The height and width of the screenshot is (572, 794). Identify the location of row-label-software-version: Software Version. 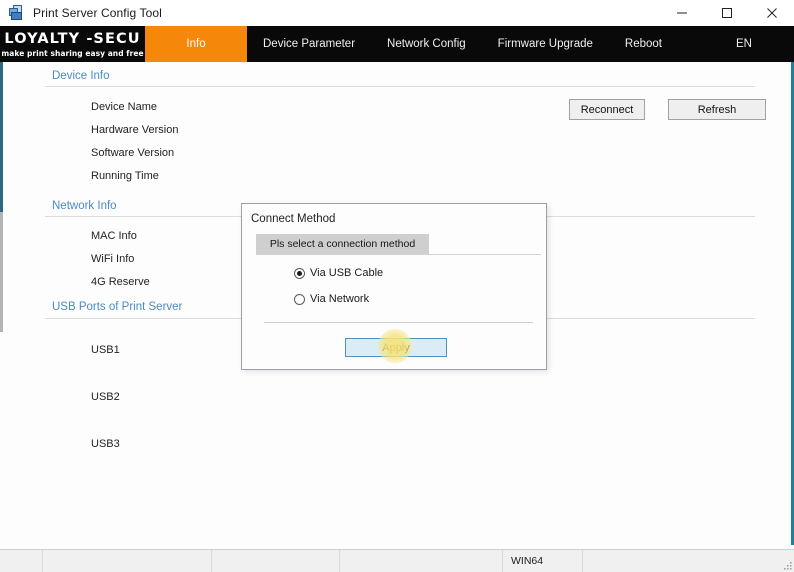
(133, 153).